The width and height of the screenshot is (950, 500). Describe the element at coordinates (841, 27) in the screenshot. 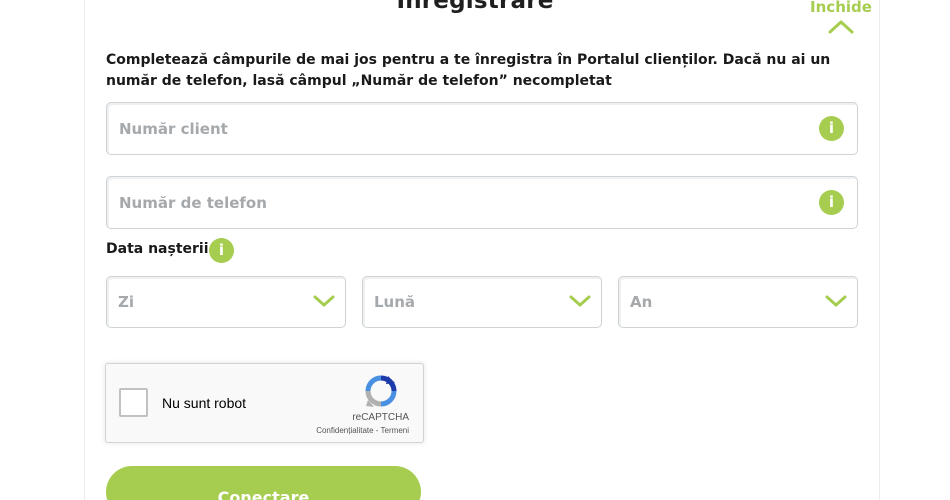

I see `chevron-up-icon` at that location.